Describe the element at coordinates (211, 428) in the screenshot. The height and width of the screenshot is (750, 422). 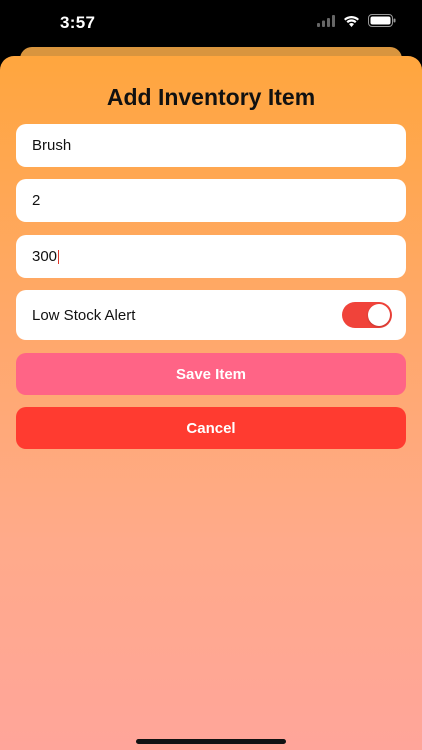
I see `cancel-button: Cancel` at that location.